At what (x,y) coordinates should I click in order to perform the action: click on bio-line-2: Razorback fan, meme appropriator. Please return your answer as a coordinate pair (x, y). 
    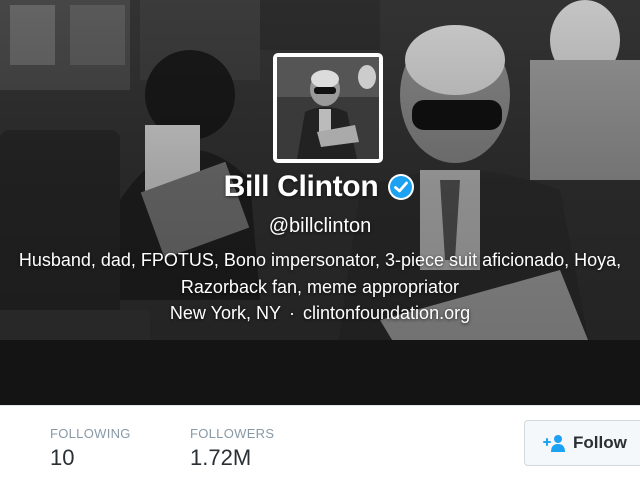
    Looking at the image, I should click on (320, 287).